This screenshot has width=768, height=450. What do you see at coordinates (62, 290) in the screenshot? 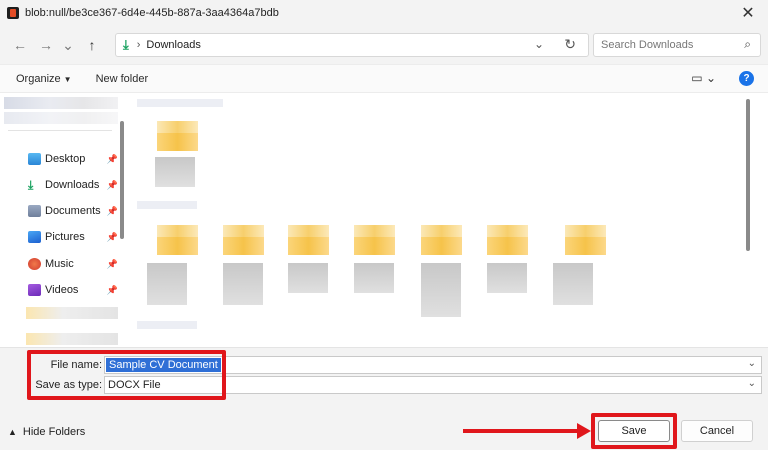
I see `sidebar-item-label: Videos` at bounding box center [62, 290].